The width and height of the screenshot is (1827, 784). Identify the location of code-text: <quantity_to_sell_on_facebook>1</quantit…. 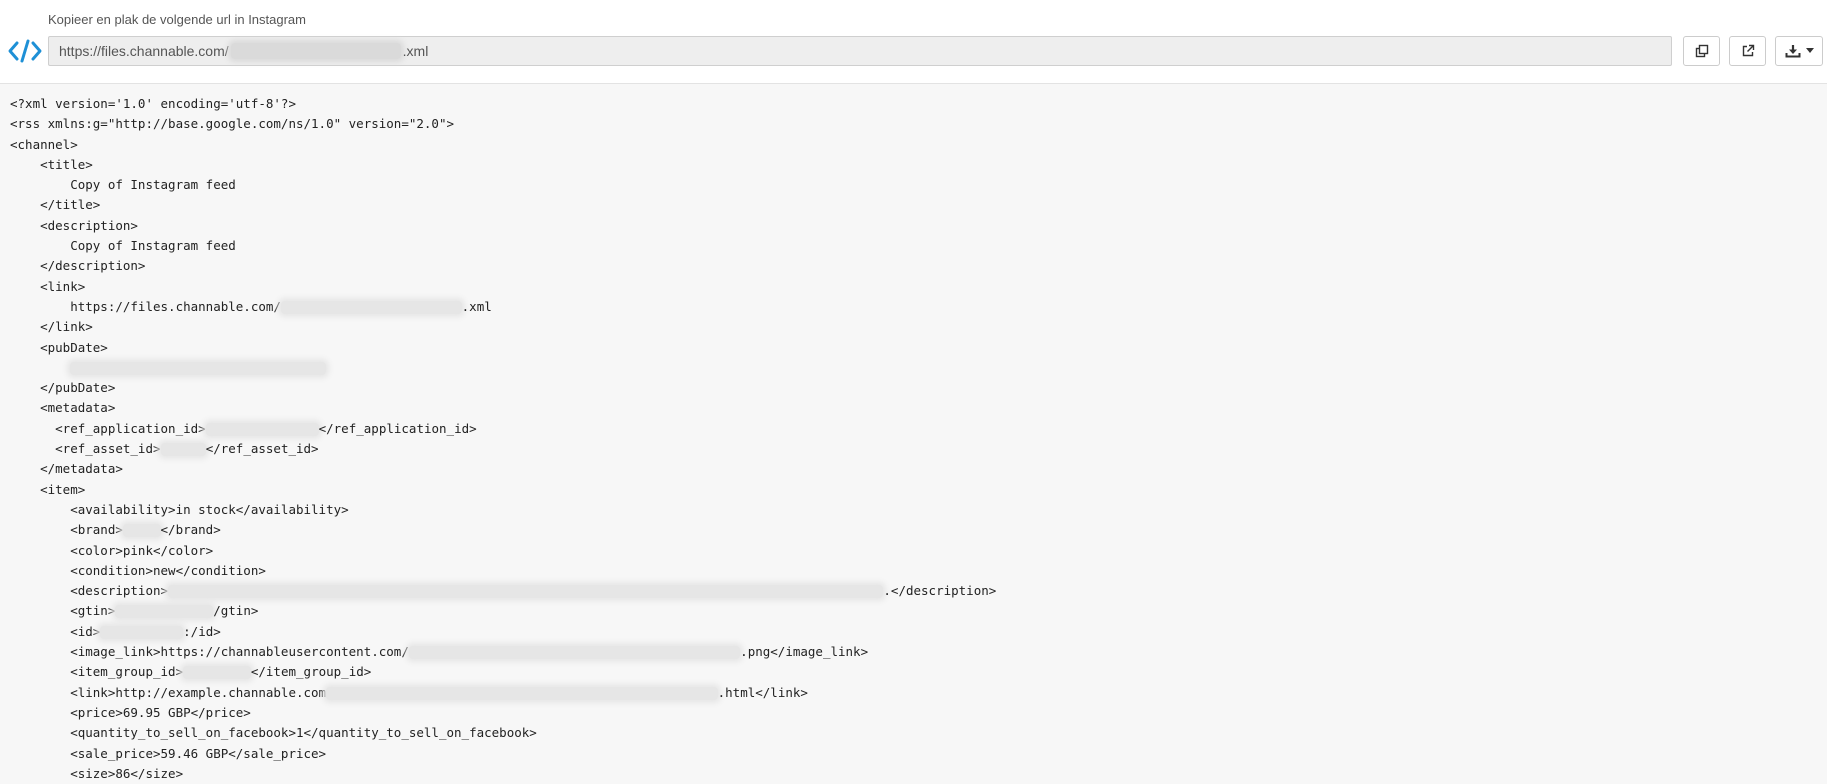
(273, 733).